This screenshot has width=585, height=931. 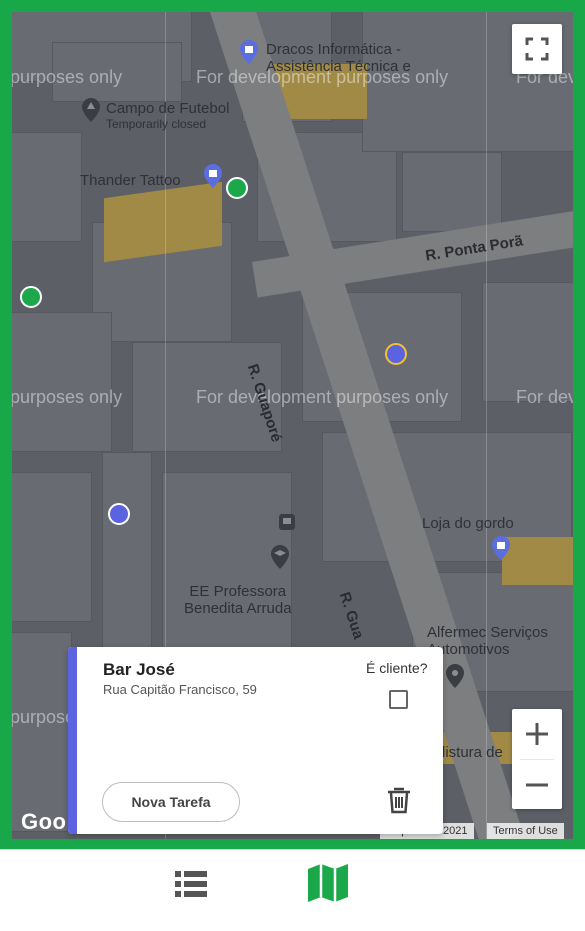 I want to click on is-client-checkbox, so click(x=398, y=699).